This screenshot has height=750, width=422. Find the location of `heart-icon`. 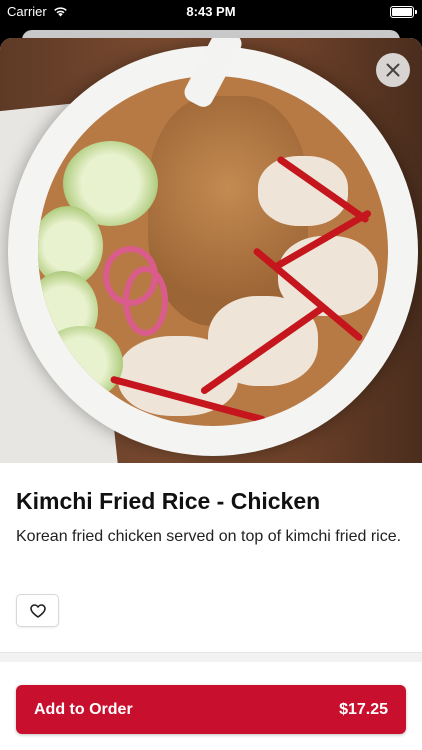

heart-icon is located at coordinates (37, 610).